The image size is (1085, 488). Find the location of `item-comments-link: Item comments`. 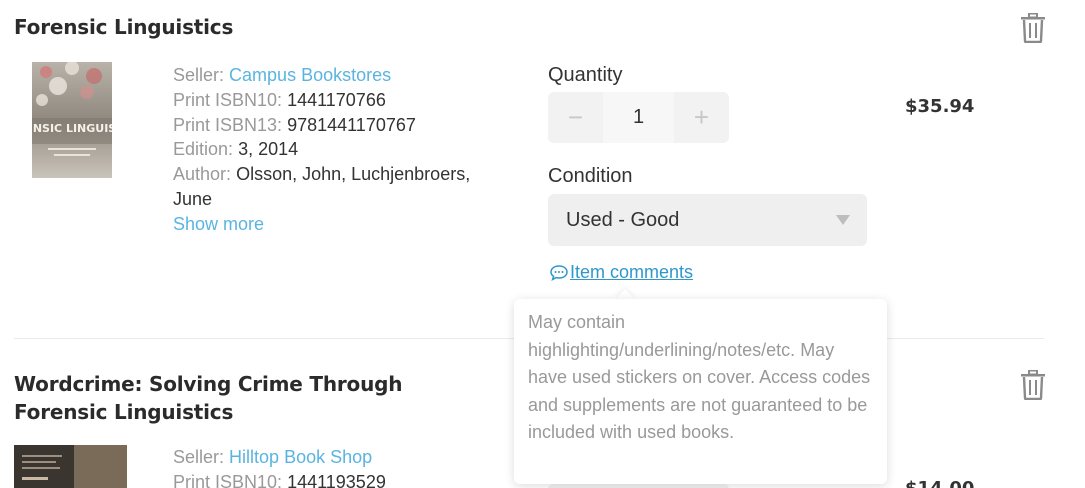

item-comments-link: Item comments is located at coordinates (621, 272).